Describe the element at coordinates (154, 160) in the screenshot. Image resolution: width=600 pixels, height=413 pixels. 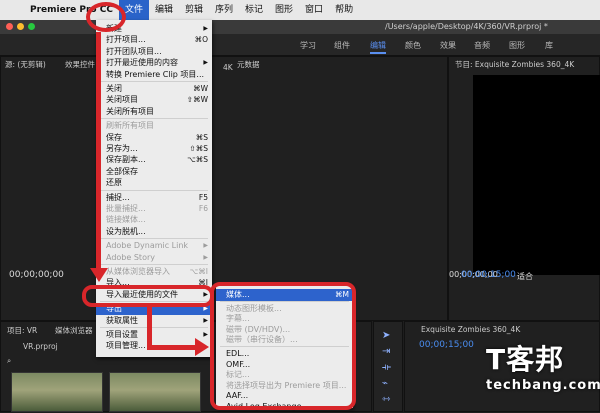
I see `menu-item: 保存副本... ⌥⌘S` at that location.